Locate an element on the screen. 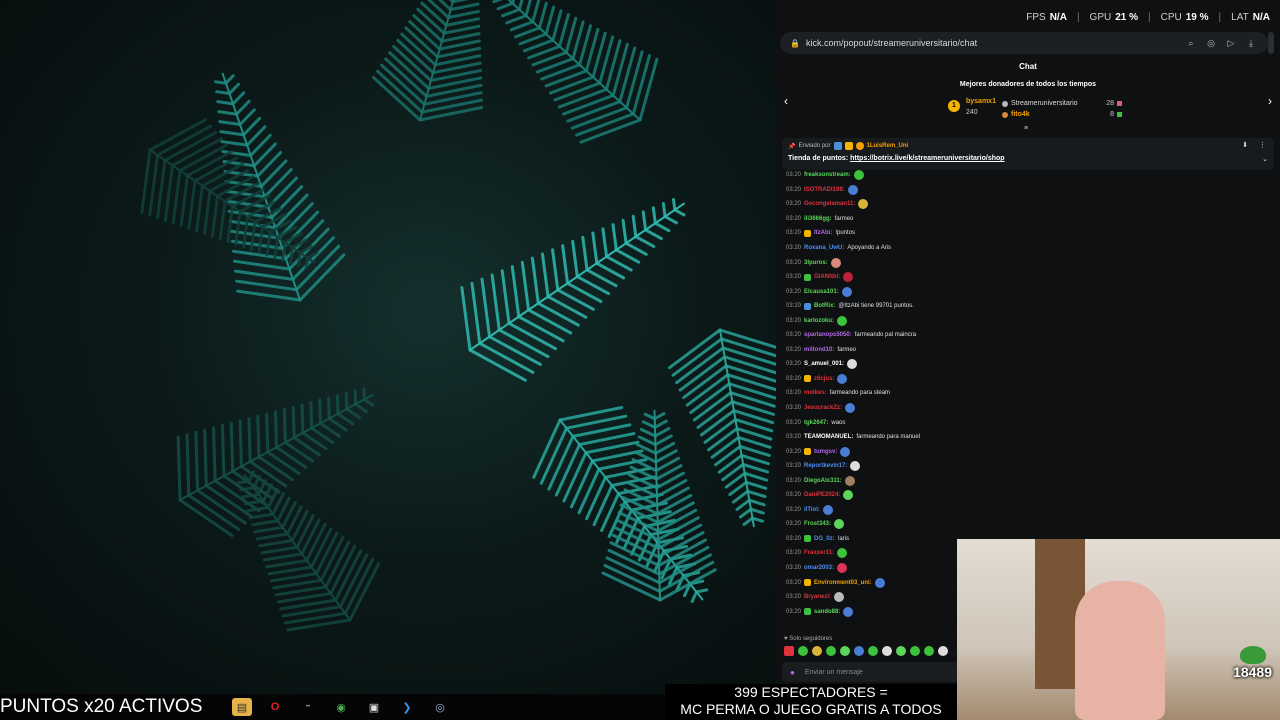  message-username: DaniPE2024: is located at coordinates (822, 495).